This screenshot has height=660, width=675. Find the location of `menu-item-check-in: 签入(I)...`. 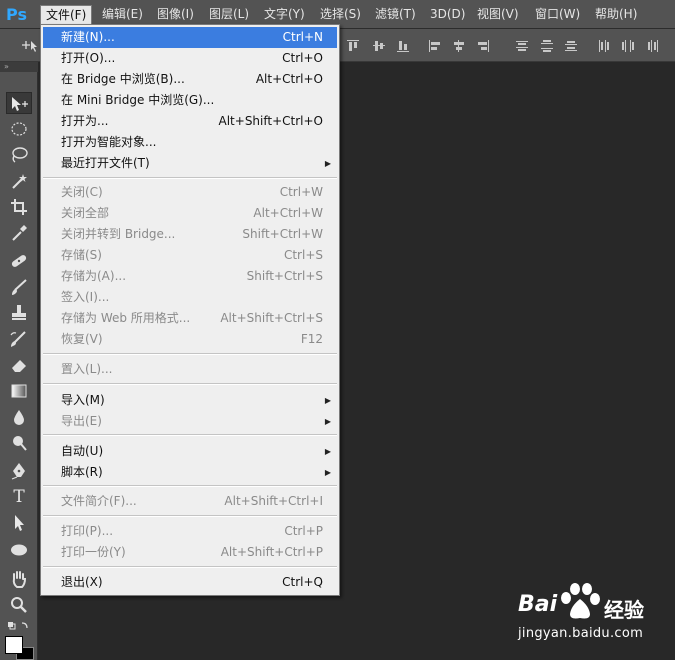

menu-item-check-in: 签入(I)... is located at coordinates (190, 297).